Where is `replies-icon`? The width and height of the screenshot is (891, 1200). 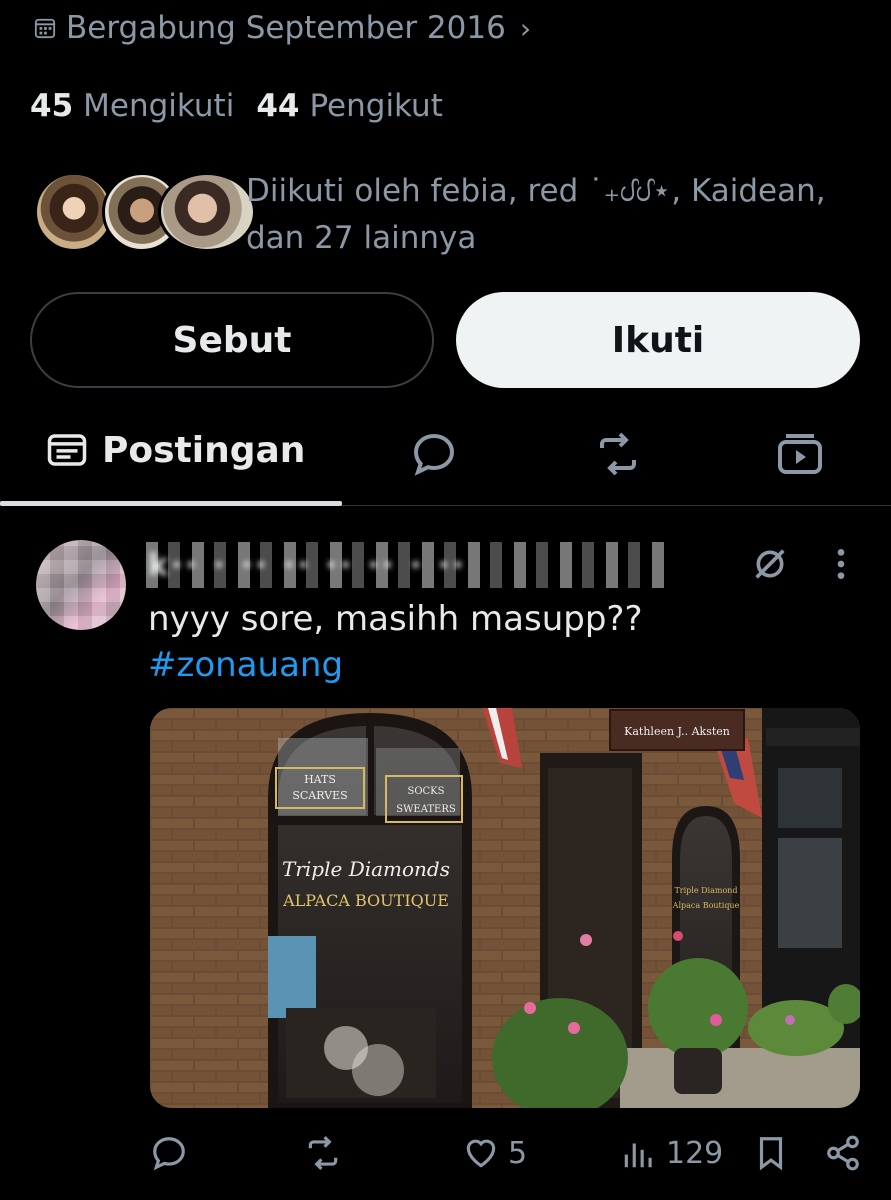
replies-icon is located at coordinates (434, 454).